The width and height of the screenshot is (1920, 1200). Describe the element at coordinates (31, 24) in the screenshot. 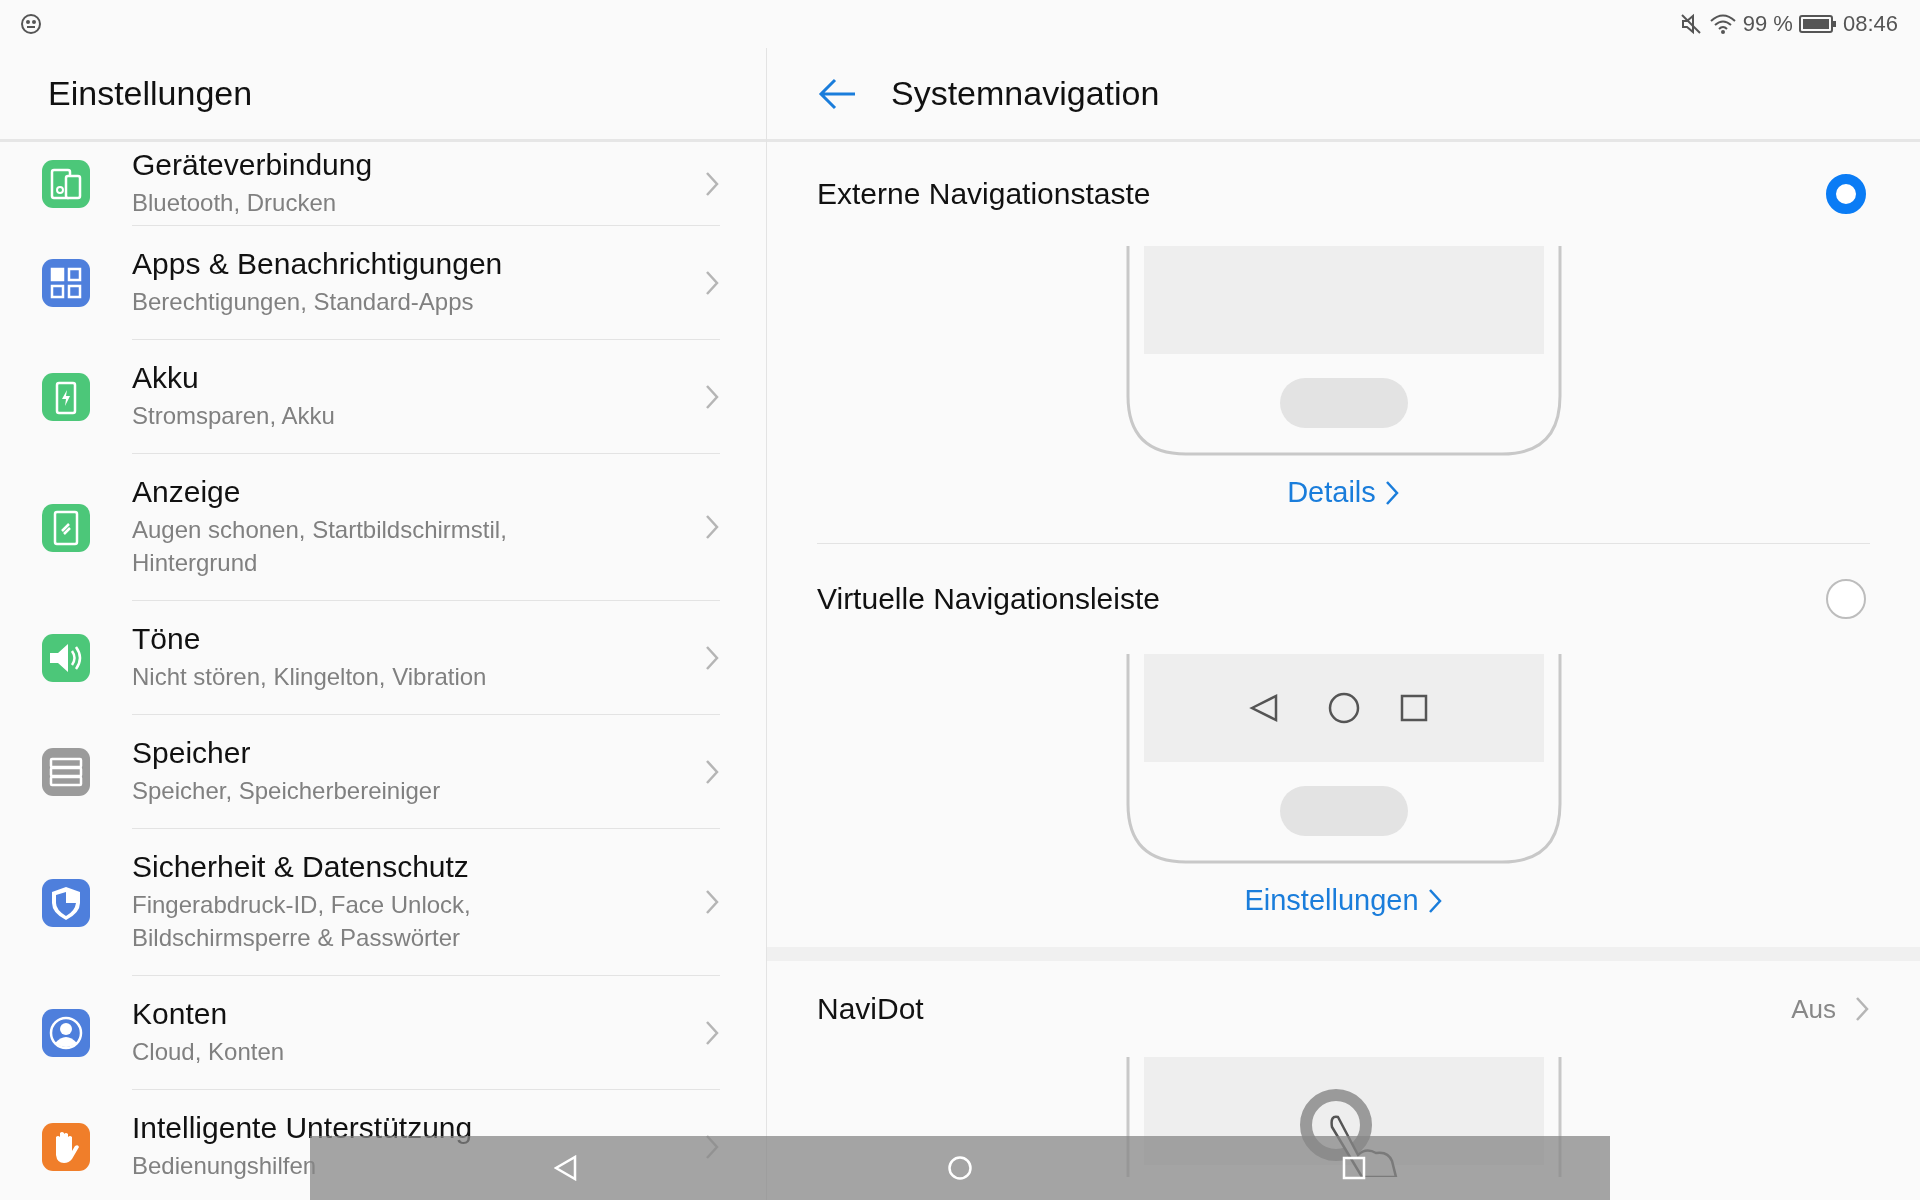

I see `notification-icon` at that location.